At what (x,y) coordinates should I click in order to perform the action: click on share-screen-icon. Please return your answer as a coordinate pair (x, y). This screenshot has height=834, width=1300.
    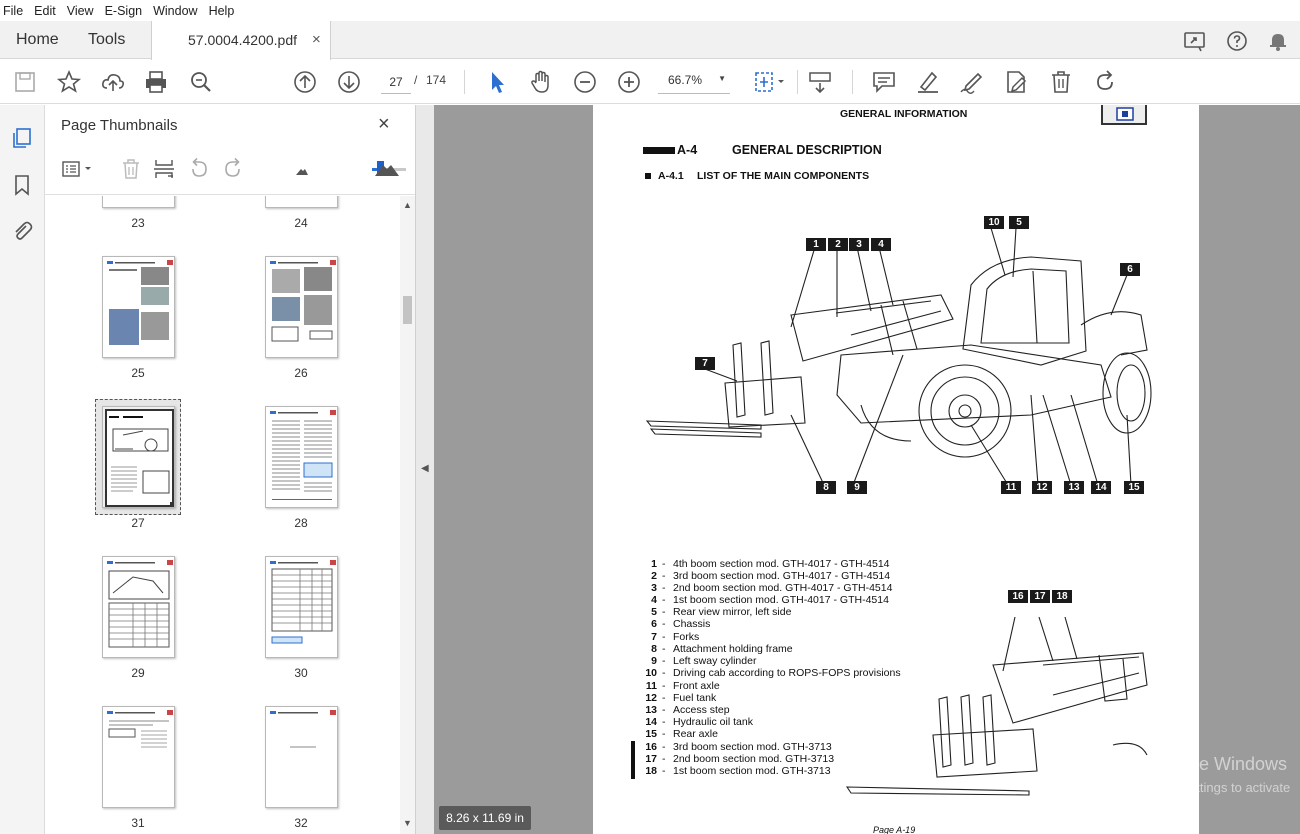
    Looking at the image, I should click on (1195, 41).